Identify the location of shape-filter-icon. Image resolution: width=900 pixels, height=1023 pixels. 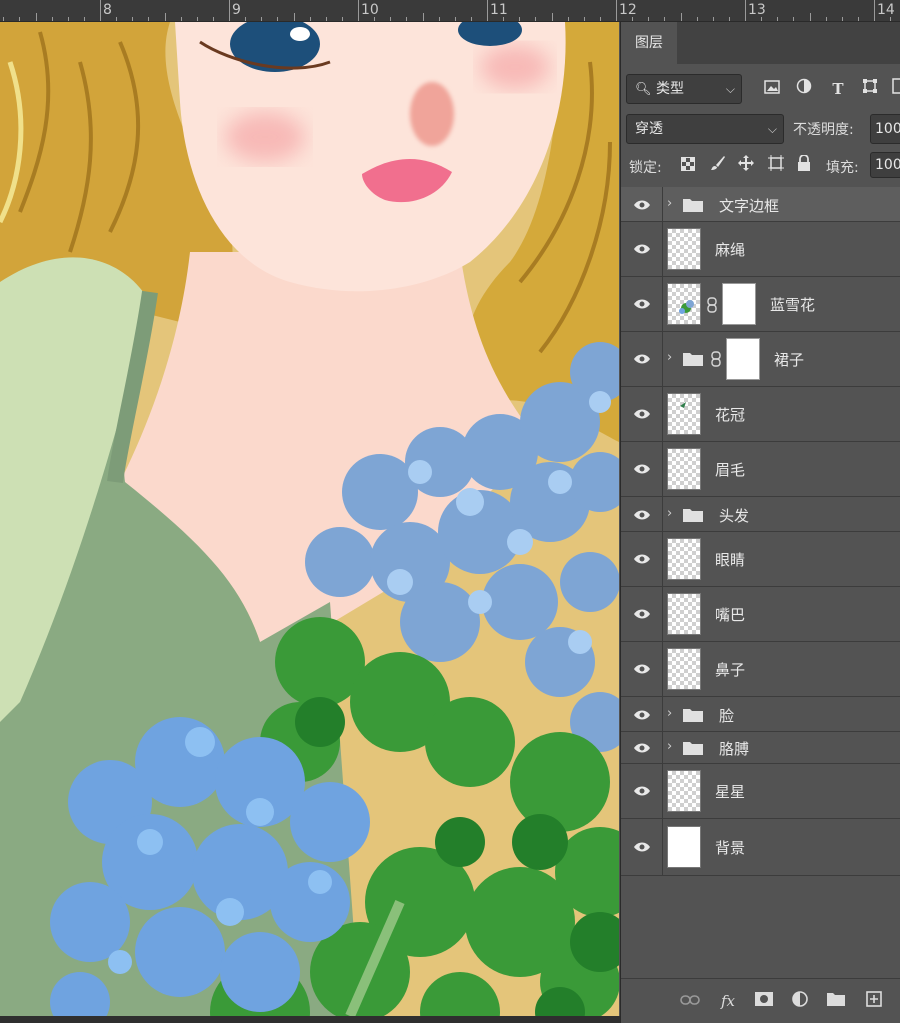
(870, 89).